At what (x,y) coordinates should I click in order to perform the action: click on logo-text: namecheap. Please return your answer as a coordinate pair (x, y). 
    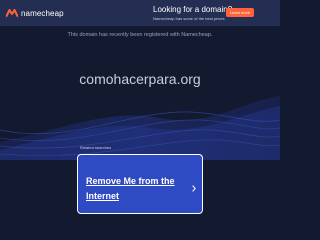
    Looking at the image, I should click on (42, 13).